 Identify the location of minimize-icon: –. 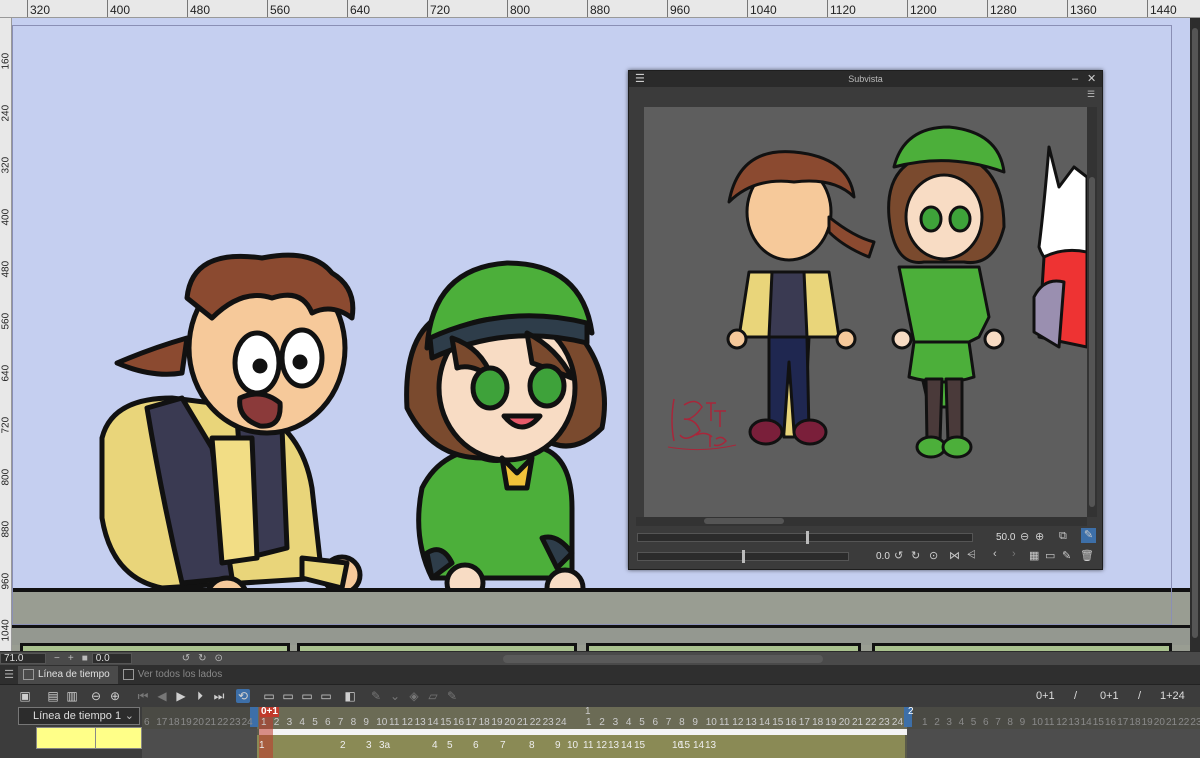
(1075, 79).